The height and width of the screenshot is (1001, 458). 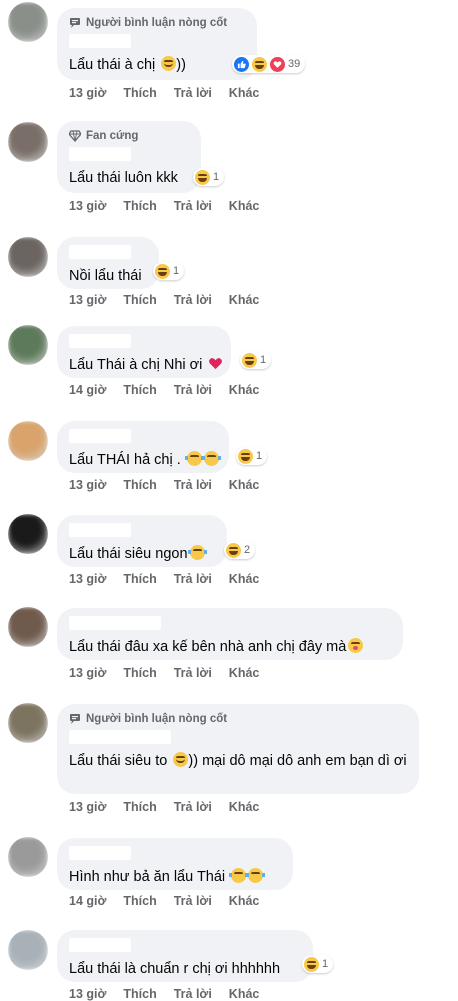 What do you see at coordinates (123, 178) in the screenshot?
I see `comment-text: Lẩu thái luôn kkk` at bounding box center [123, 178].